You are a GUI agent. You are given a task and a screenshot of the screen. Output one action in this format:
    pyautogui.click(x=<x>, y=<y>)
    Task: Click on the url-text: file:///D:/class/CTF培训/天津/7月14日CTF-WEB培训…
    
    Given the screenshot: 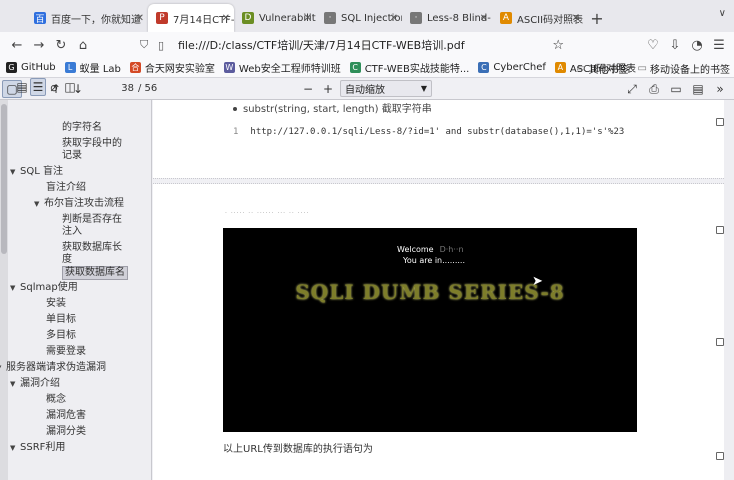 What is the action you would take?
    pyautogui.click(x=321, y=45)
    